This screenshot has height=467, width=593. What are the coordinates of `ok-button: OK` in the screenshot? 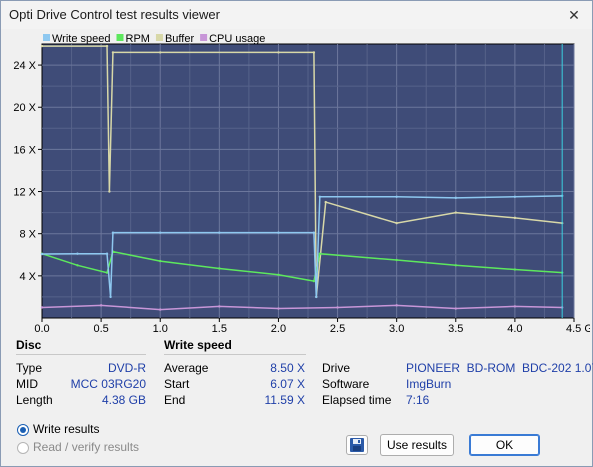 It's located at (504, 445).